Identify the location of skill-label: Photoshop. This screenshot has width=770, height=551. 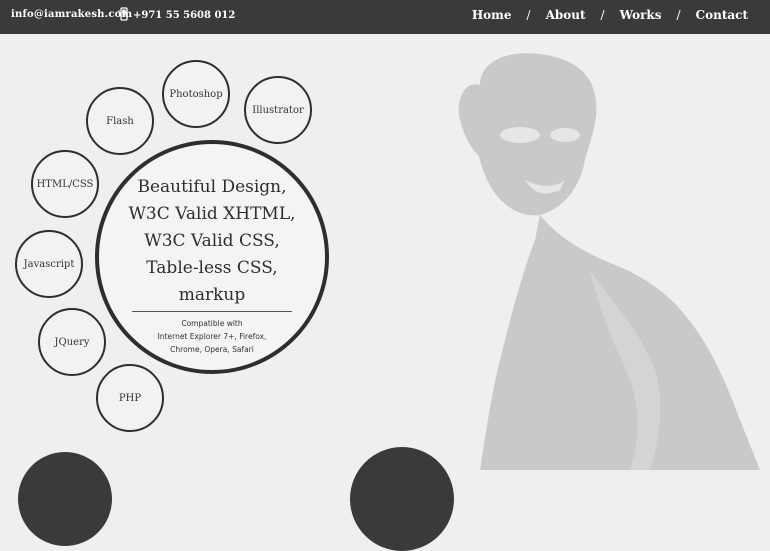
(196, 94).